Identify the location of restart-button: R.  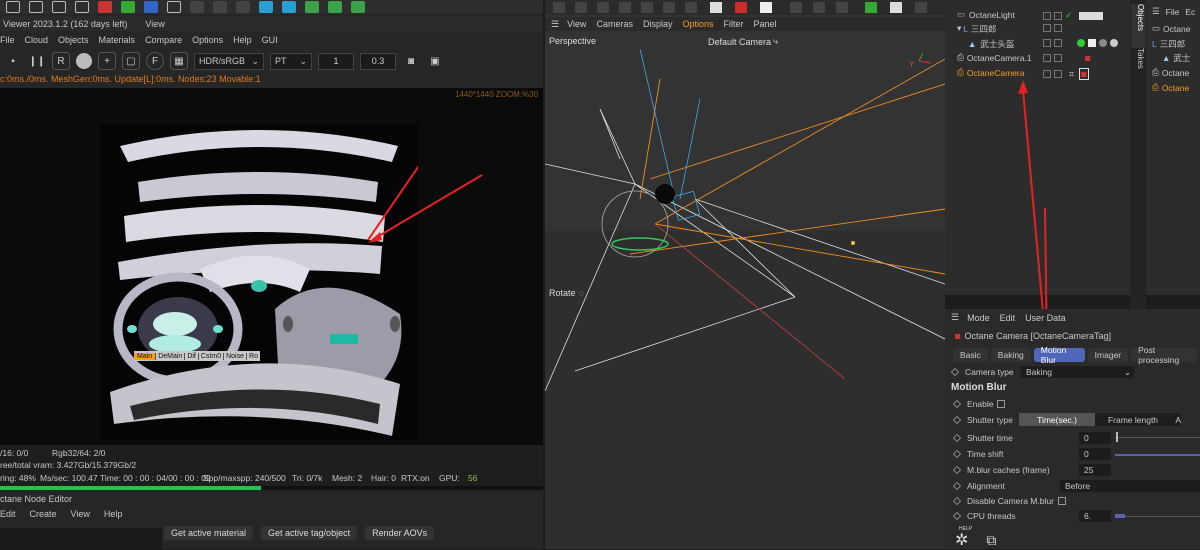
(61, 61).